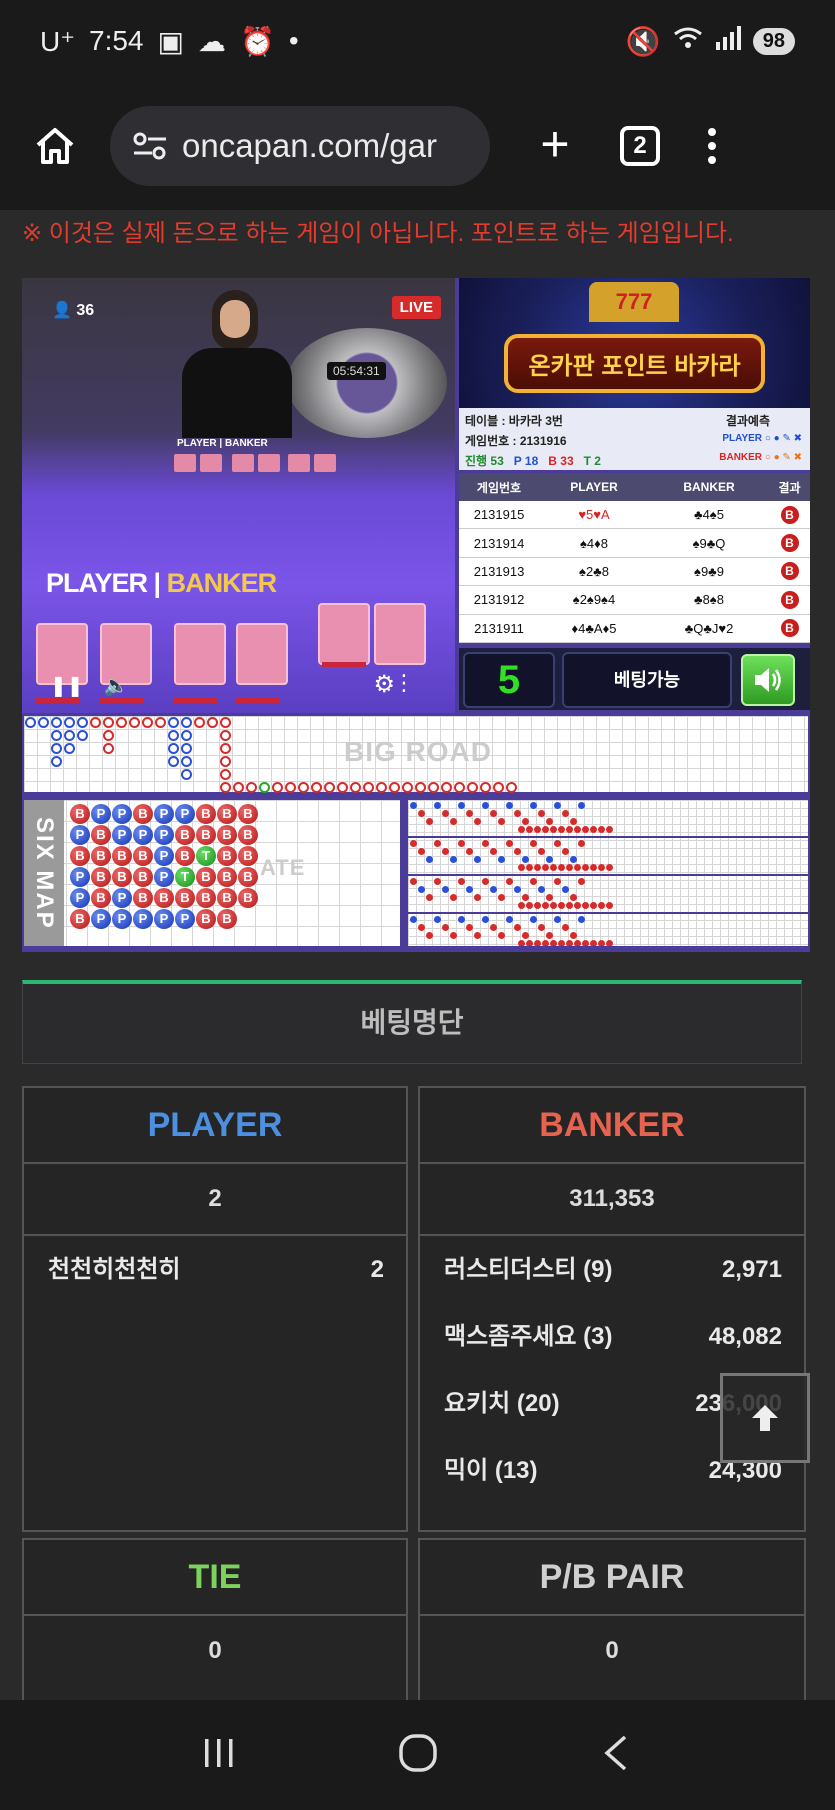 The height and width of the screenshot is (1810, 835). Describe the element at coordinates (765, 1418) in the screenshot. I see `scroll-to-top-button` at that location.